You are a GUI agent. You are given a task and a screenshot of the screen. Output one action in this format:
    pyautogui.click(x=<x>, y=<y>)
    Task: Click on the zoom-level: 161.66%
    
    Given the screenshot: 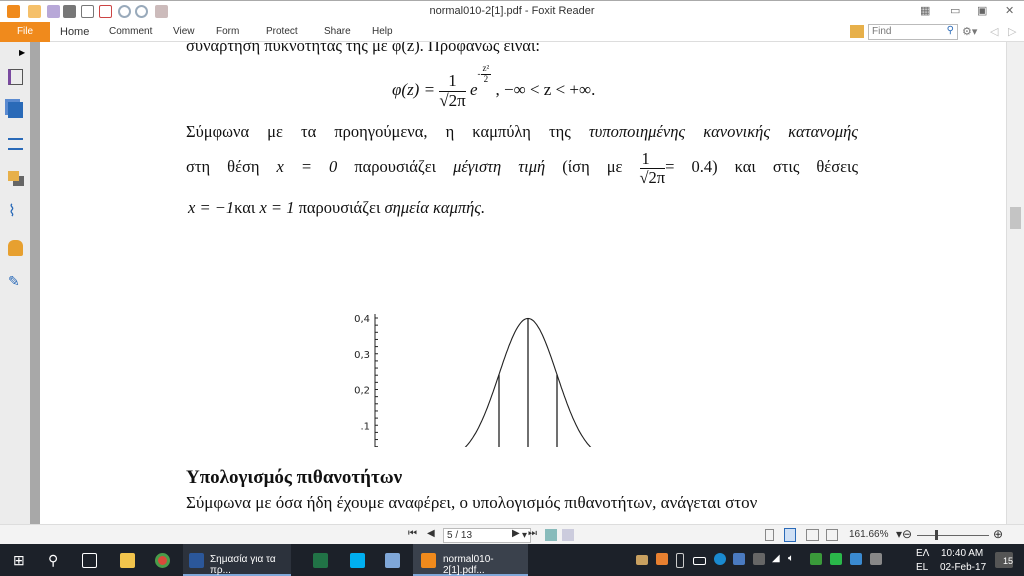 What is the action you would take?
    pyautogui.click(x=868, y=534)
    